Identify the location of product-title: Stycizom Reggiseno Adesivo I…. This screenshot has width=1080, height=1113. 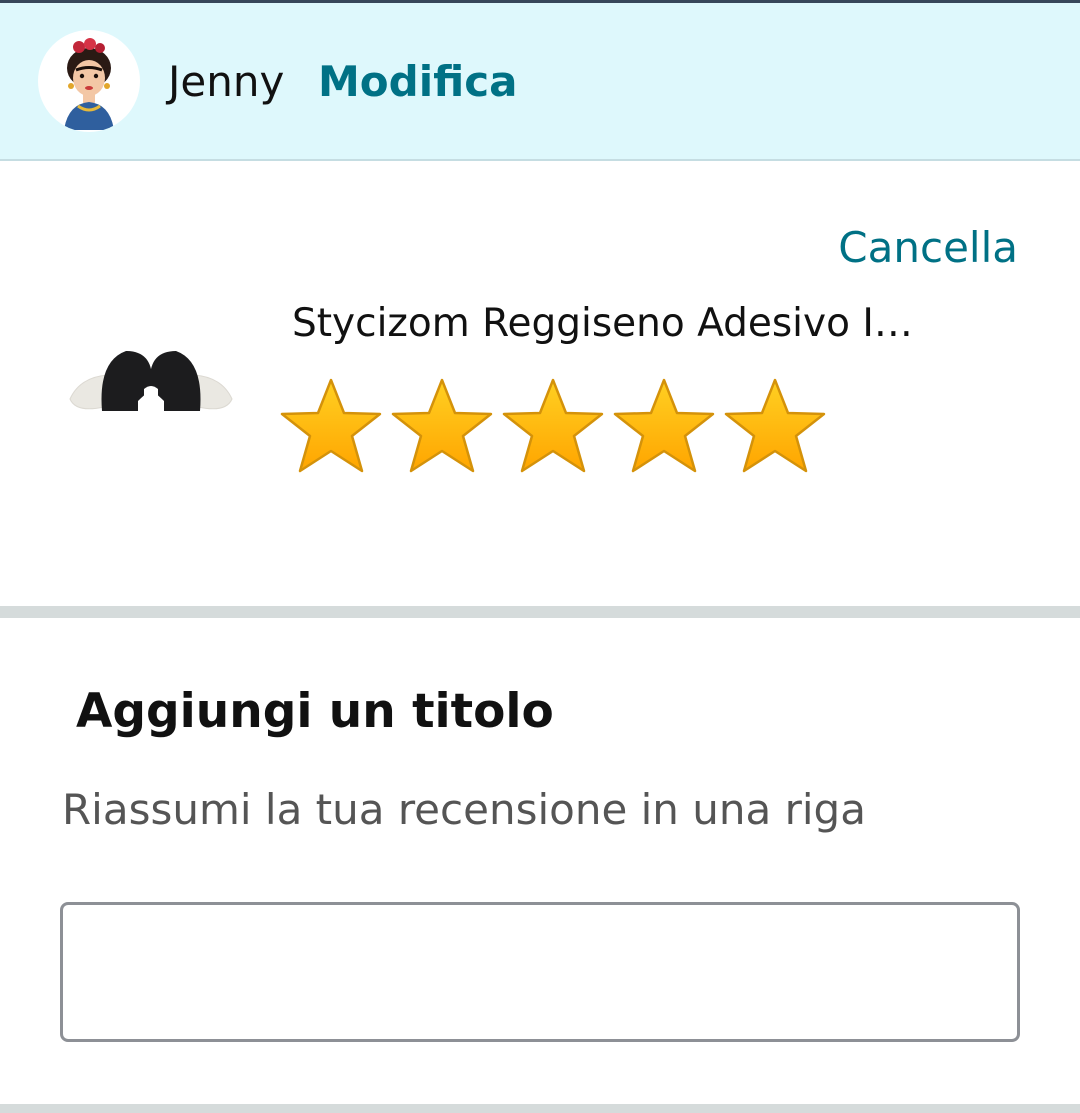
(602, 323).